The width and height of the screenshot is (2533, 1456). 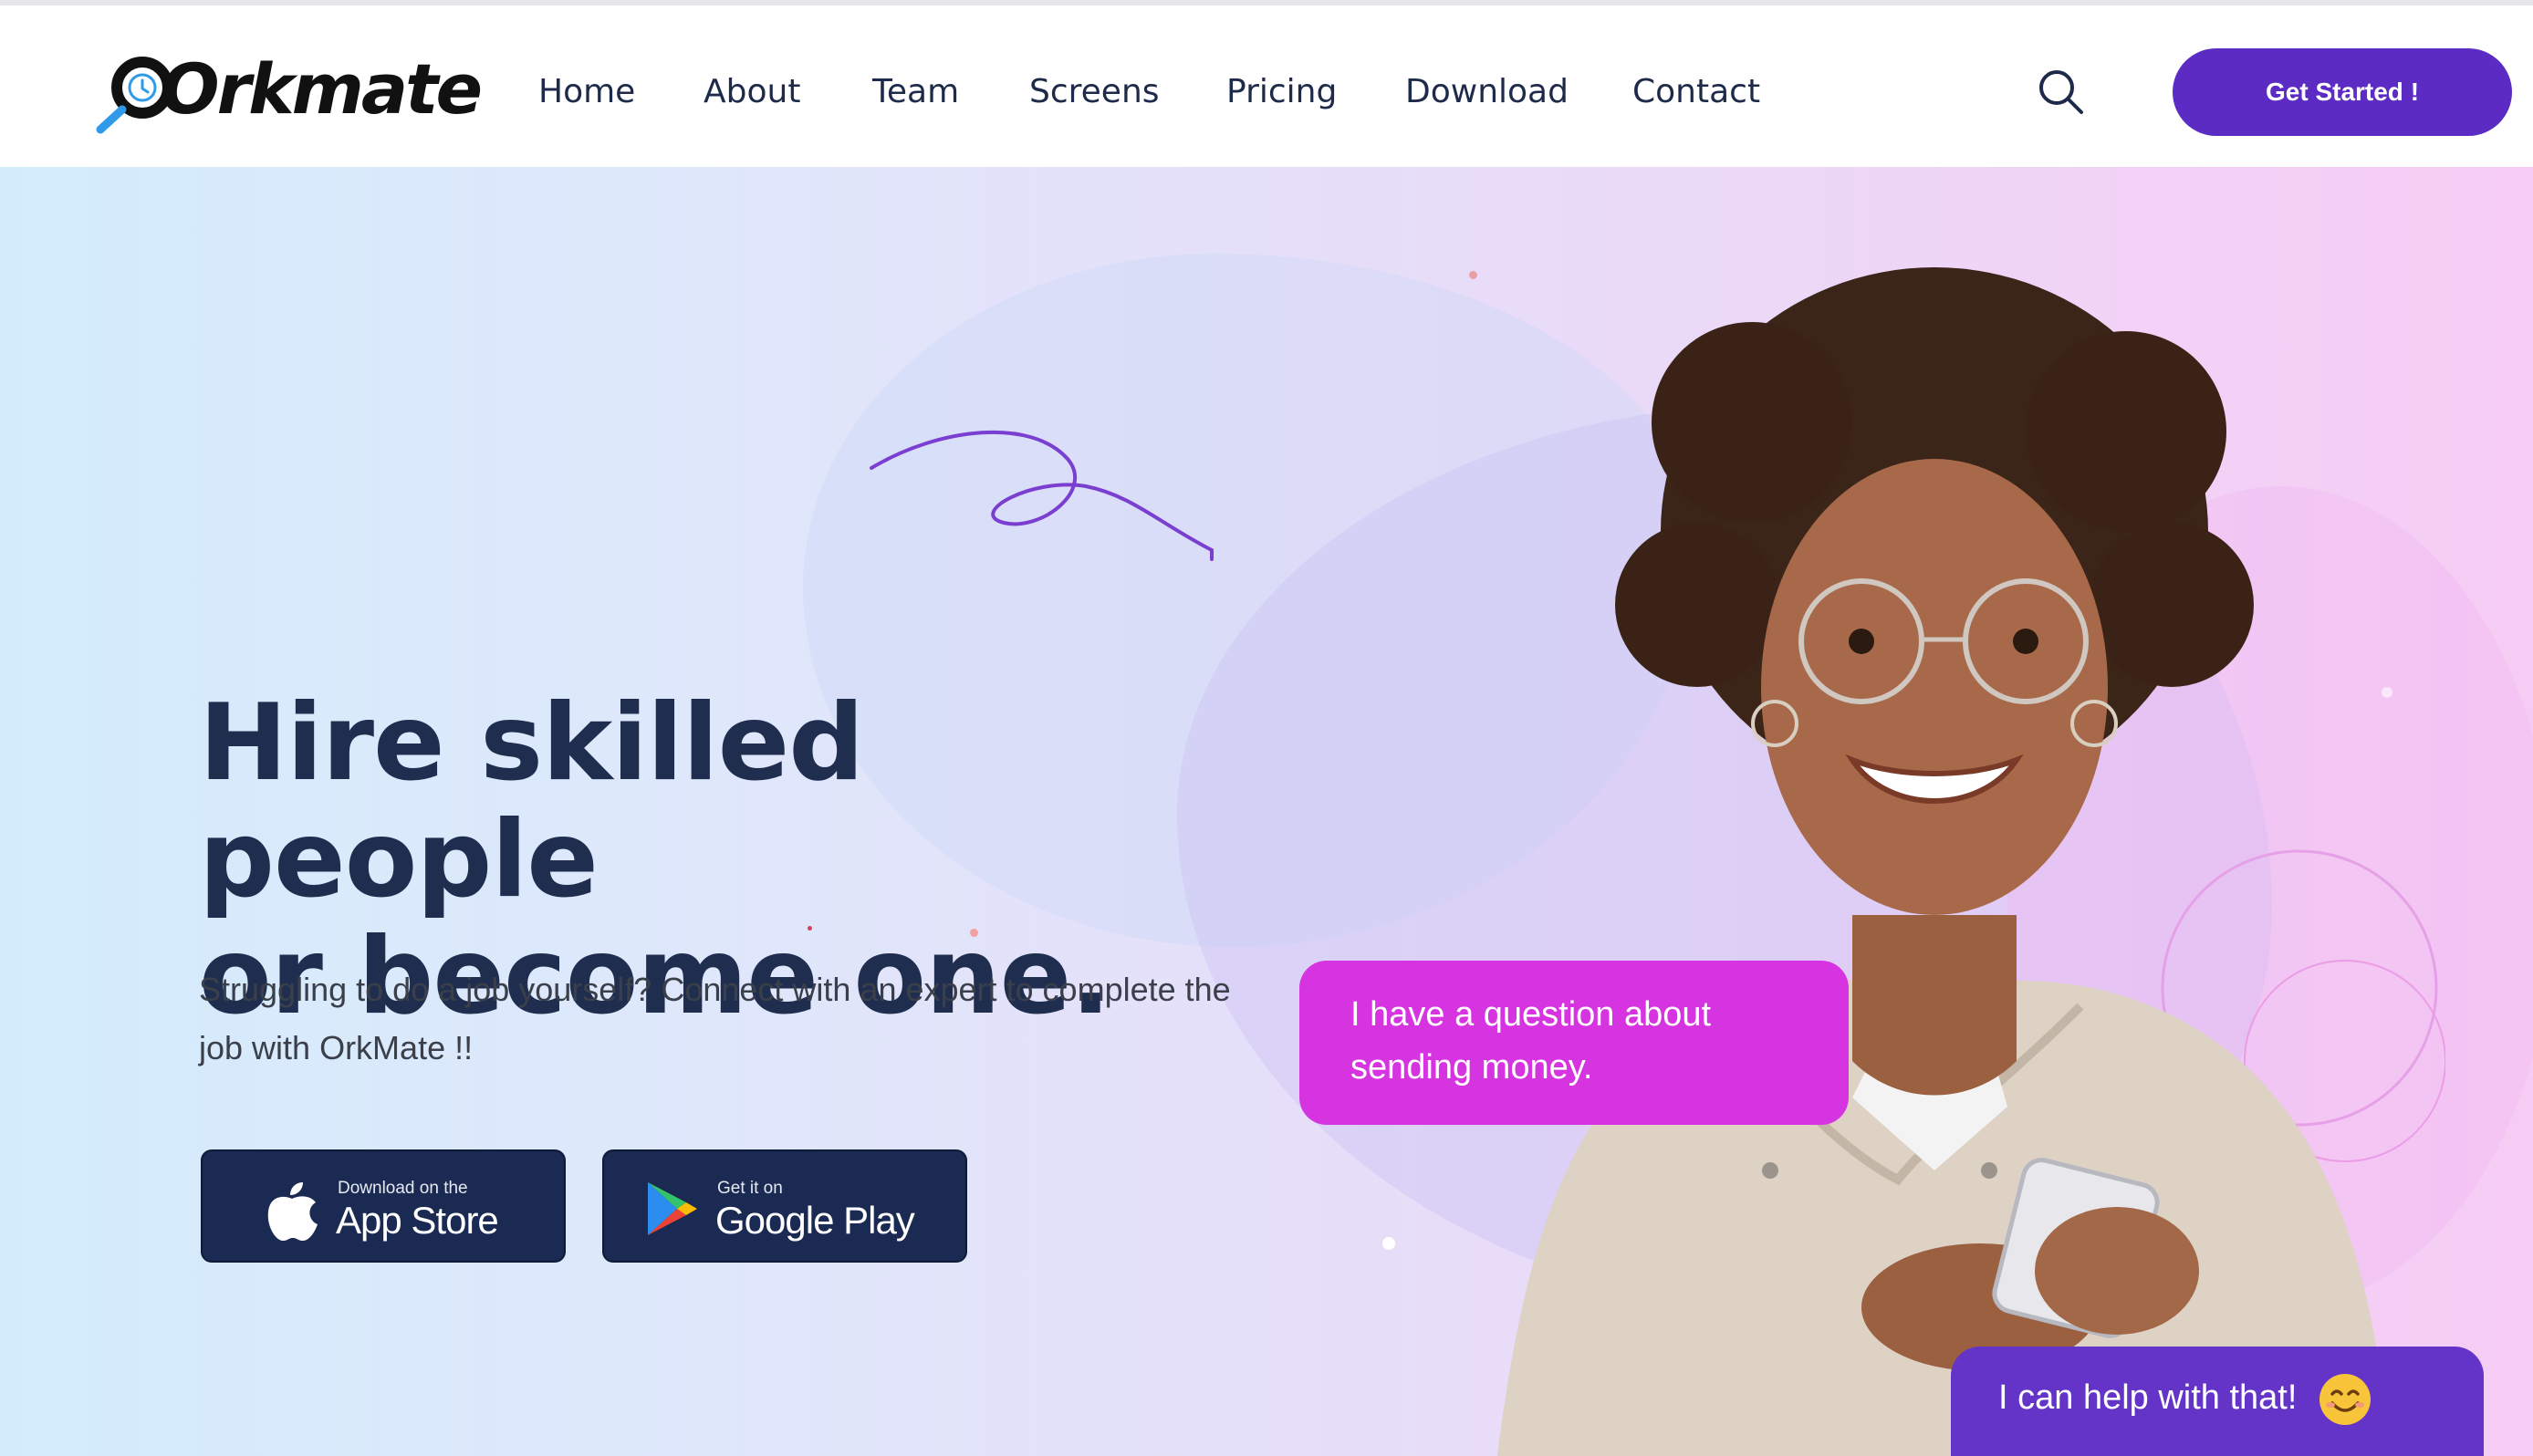 I want to click on logo: Orkmate, so click(x=289, y=90).